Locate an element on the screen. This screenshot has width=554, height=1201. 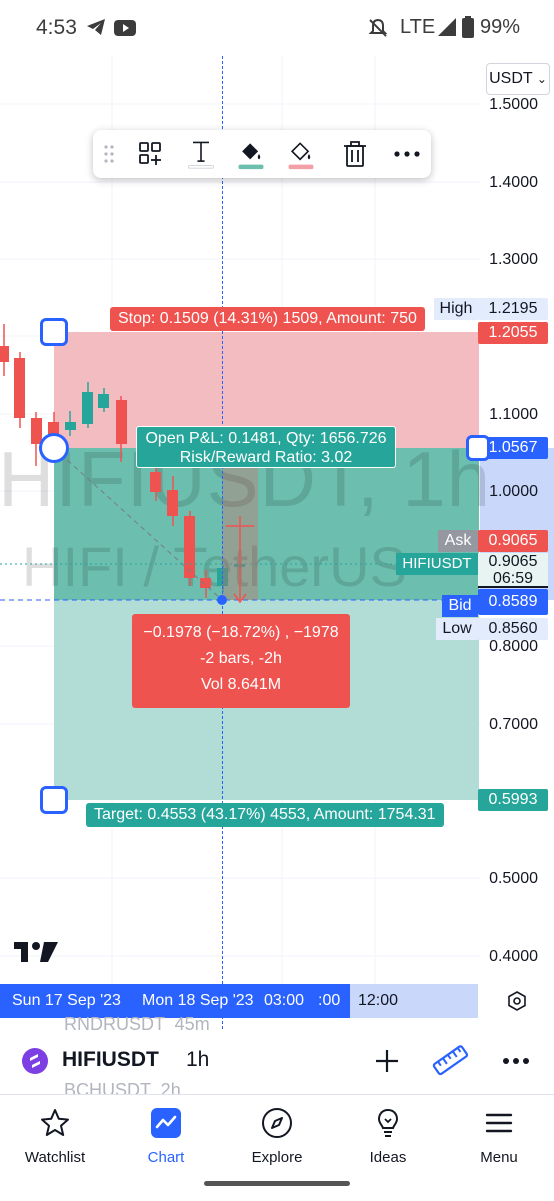
bid-label: Bid is located at coordinates (460, 606).